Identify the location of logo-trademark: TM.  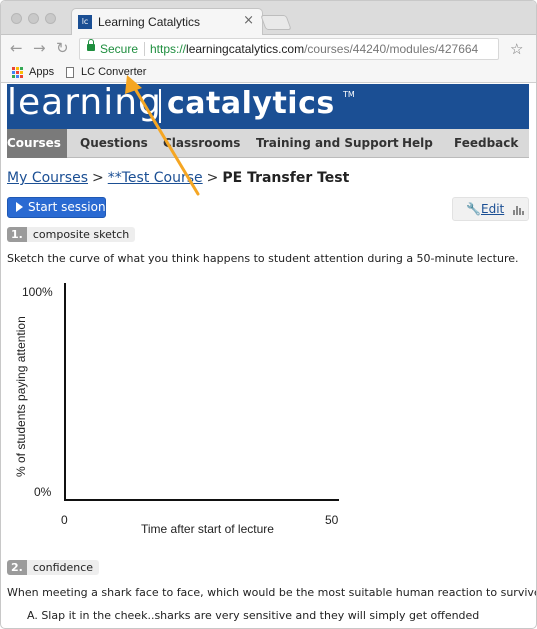
(349, 94).